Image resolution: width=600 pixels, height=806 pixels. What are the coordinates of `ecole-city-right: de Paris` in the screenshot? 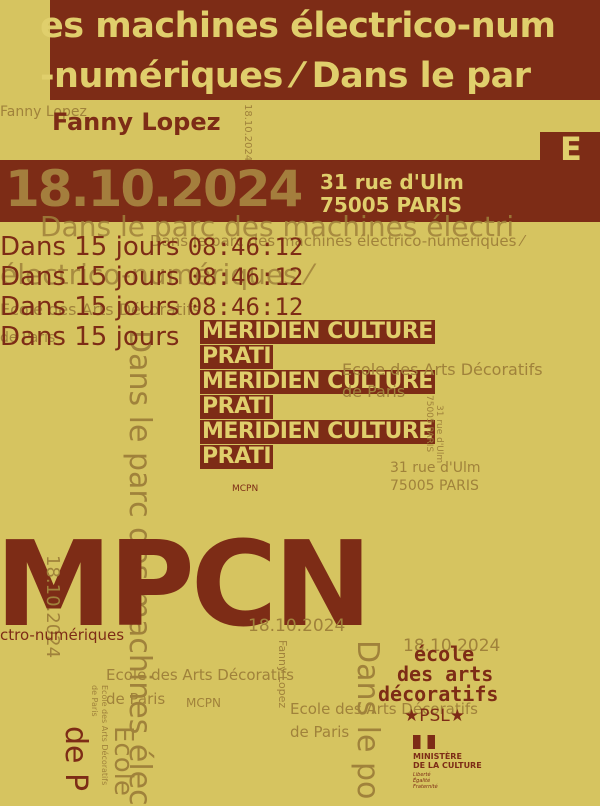 It's located at (374, 391).